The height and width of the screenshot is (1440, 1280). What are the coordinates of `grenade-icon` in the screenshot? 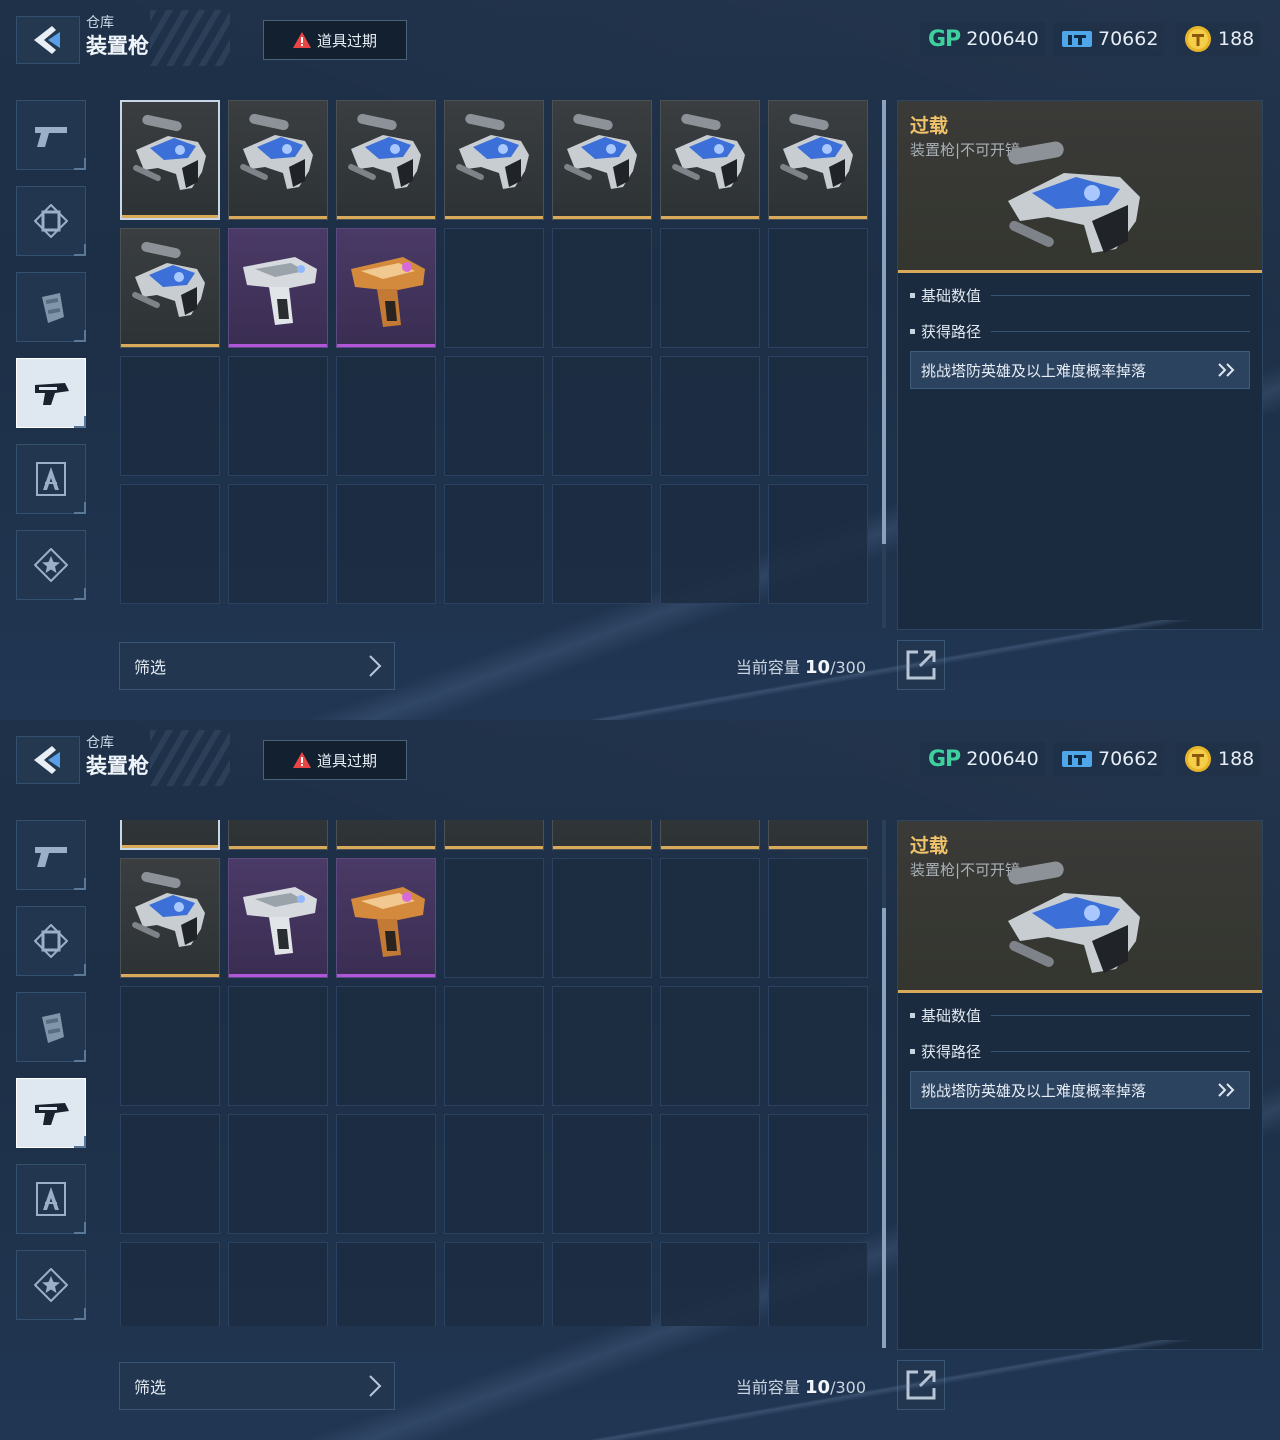 It's located at (53, 1028).